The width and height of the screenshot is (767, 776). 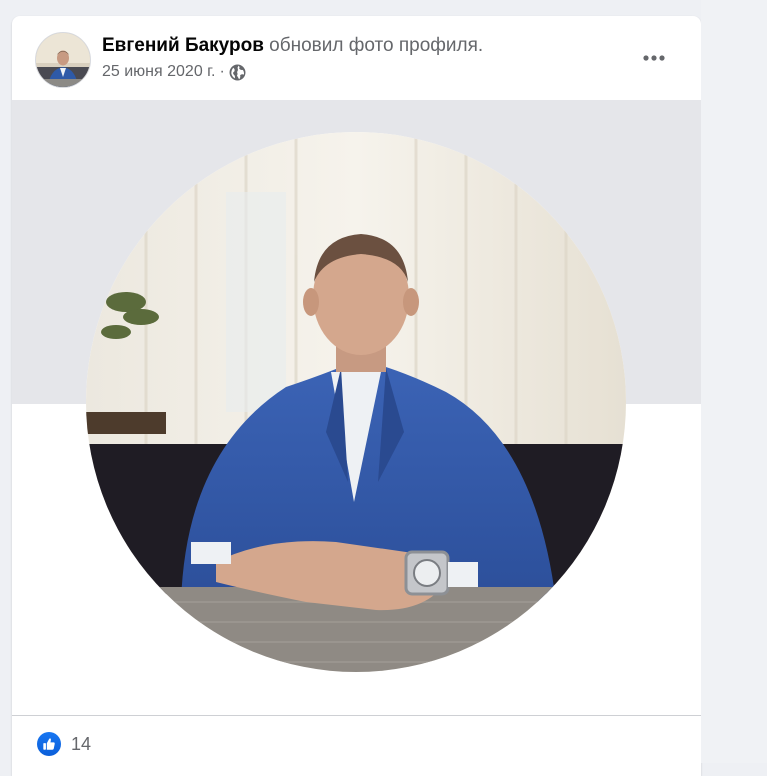 What do you see at coordinates (237, 72) in the screenshot?
I see `globe-icon` at bounding box center [237, 72].